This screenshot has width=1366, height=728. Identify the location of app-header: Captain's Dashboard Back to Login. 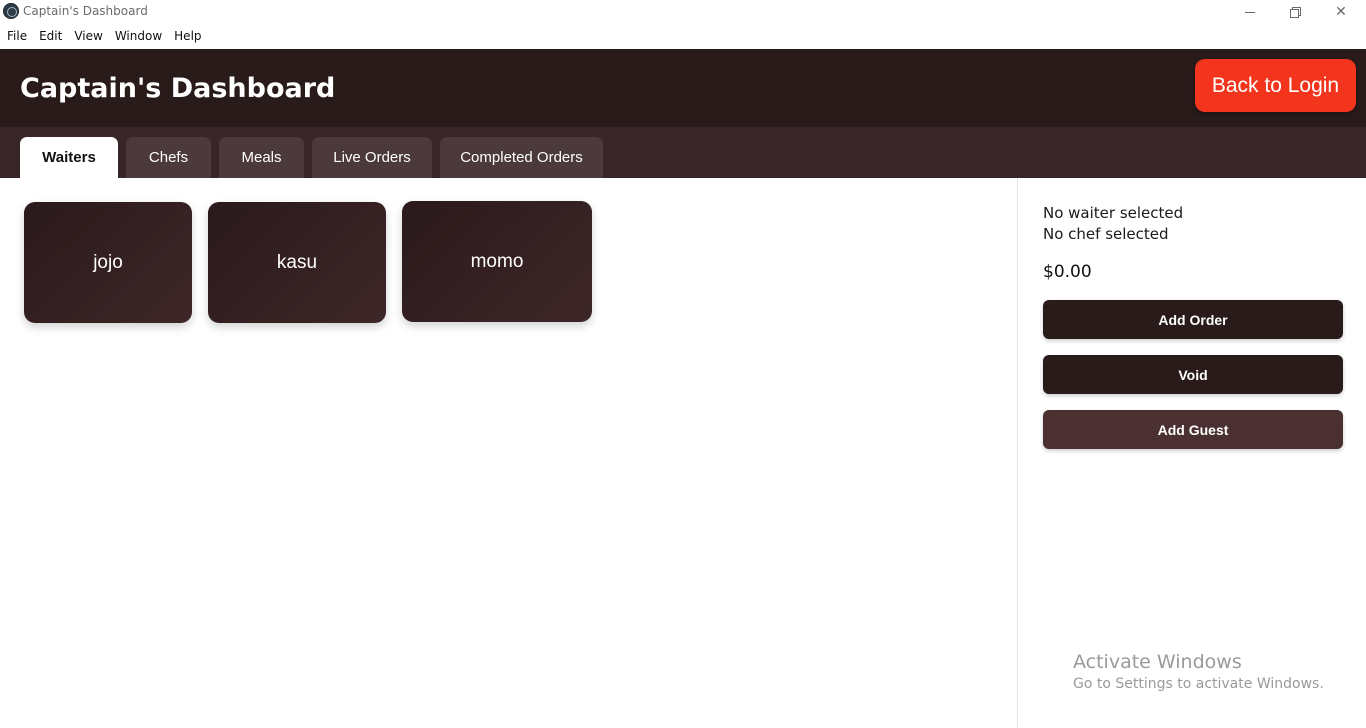
(683, 88).